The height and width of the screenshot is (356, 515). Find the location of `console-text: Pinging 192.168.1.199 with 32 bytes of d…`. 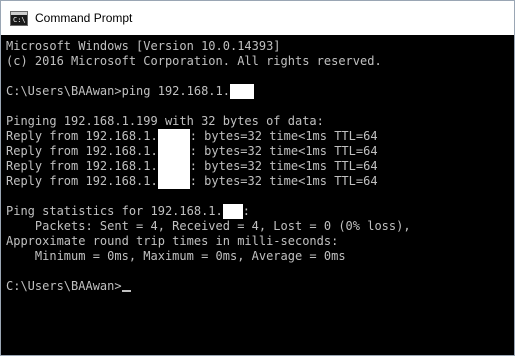

console-text: Pinging 192.168.1.199 with 32 bytes of d… is located at coordinates (165, 121).